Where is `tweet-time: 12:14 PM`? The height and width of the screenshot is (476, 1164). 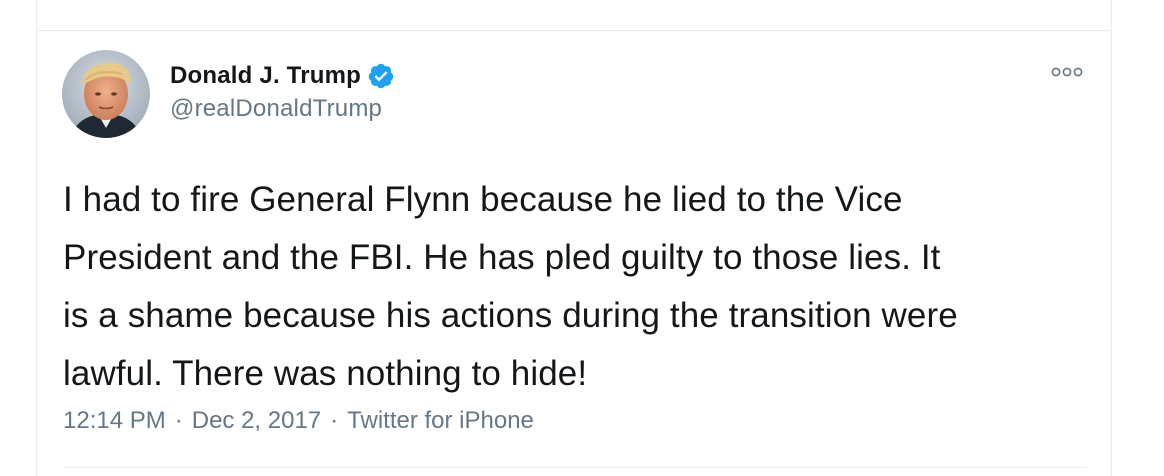 tweet-time: 12:14 PM is located at coordinates (114, 421).